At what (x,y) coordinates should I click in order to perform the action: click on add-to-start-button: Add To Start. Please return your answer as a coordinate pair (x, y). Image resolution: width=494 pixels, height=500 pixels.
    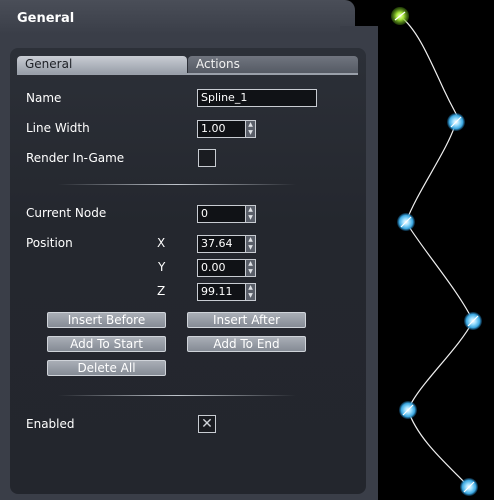
    Looking at the image, I should click on (106, 344).